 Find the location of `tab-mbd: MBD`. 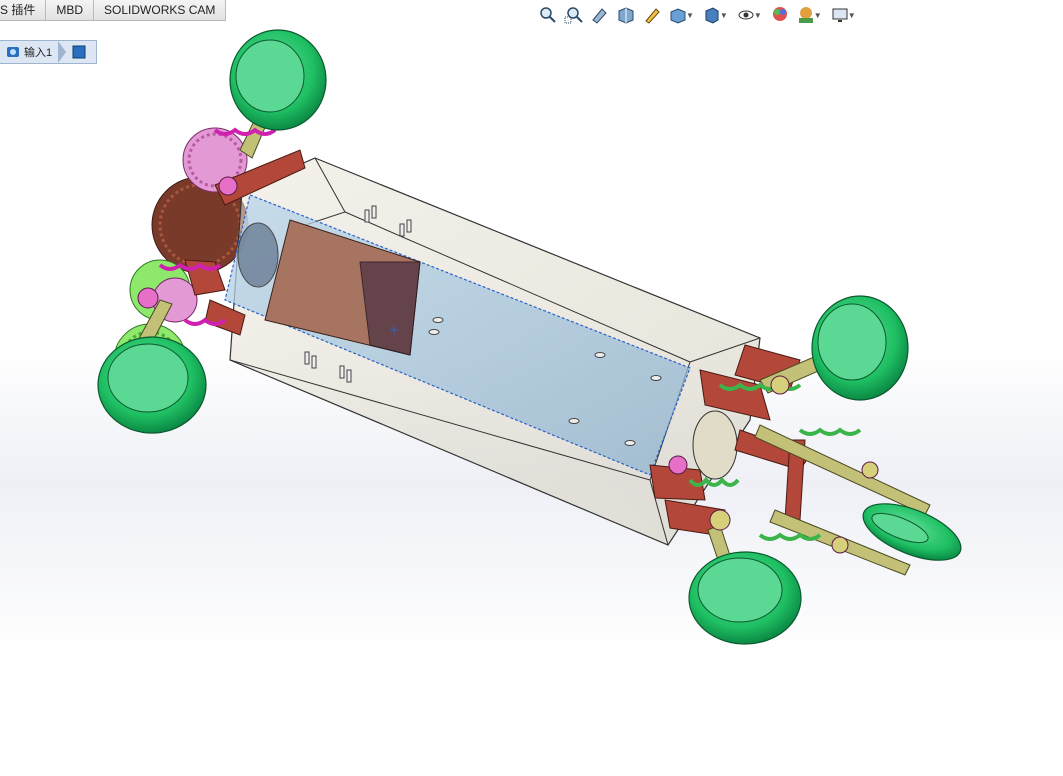

tab-mbd: MBD is located at coordinates (70, 10).